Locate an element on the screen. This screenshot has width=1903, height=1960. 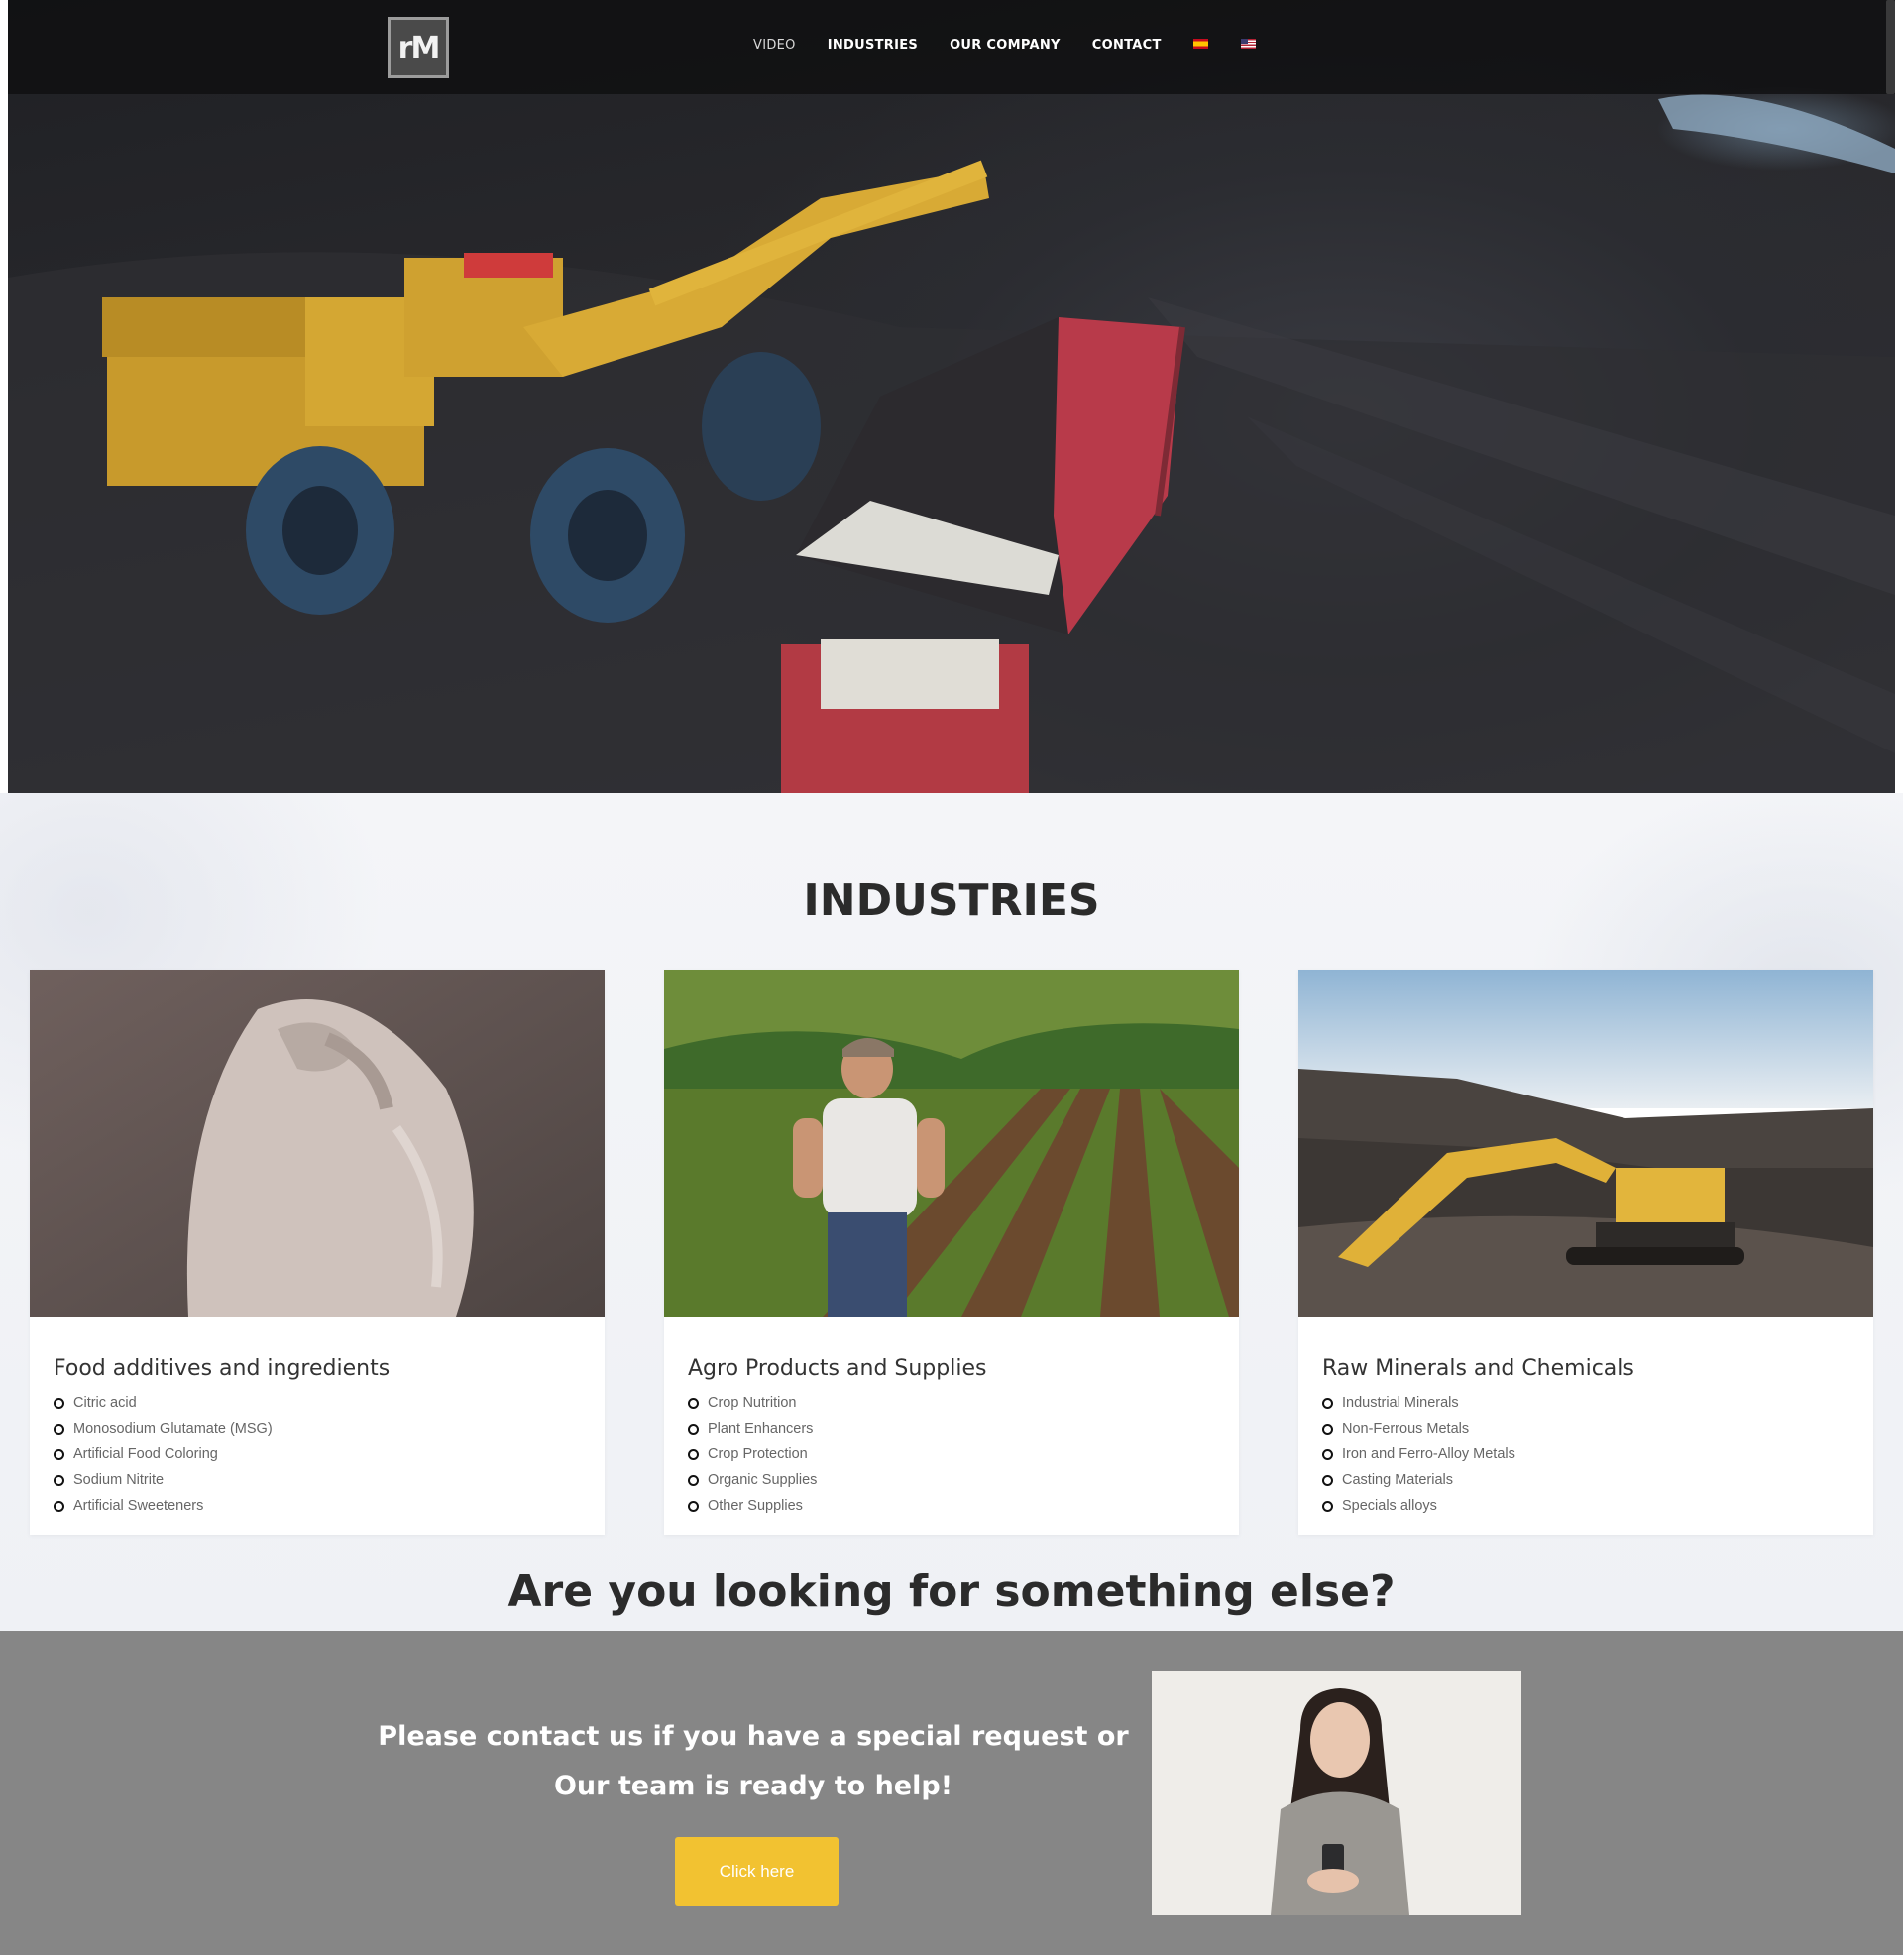
food-card-image is located at coordinates (317, 1143).